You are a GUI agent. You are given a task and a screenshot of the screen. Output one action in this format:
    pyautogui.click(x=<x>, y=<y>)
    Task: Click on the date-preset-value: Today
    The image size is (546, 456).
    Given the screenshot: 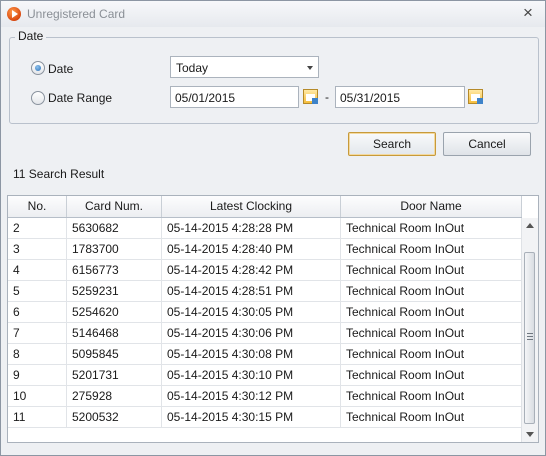 What is the action you would take?
    pyautogui.click(x=192, y=68)
    